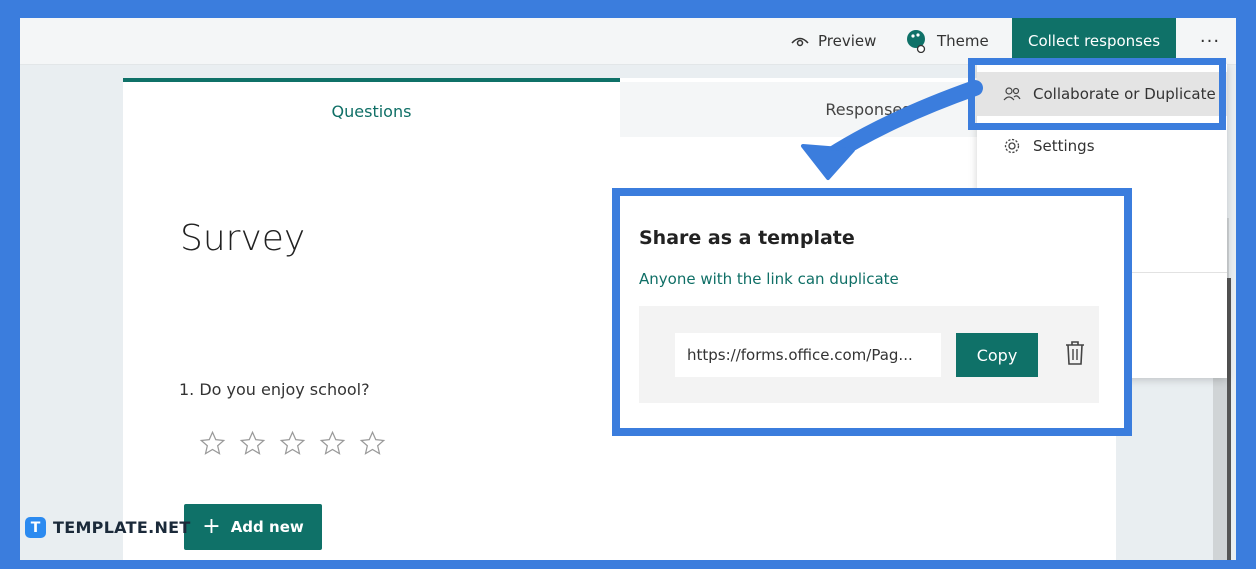 This screenshot has width=1256, height=569. What do you see at coordinates (747, 238) in the screenshot?
I see `share-title: Share as a template` at bounding box center [747, 238].